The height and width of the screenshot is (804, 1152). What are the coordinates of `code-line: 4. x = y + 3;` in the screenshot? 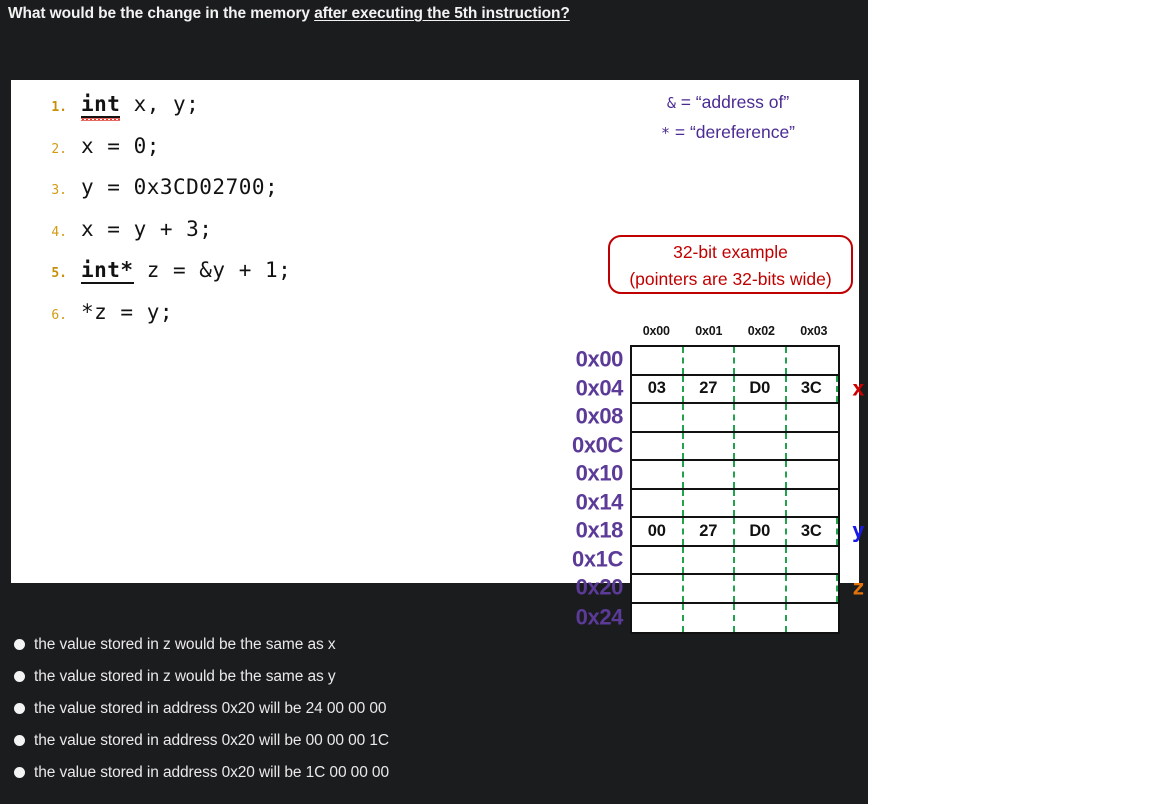 It's located at (281, 238).